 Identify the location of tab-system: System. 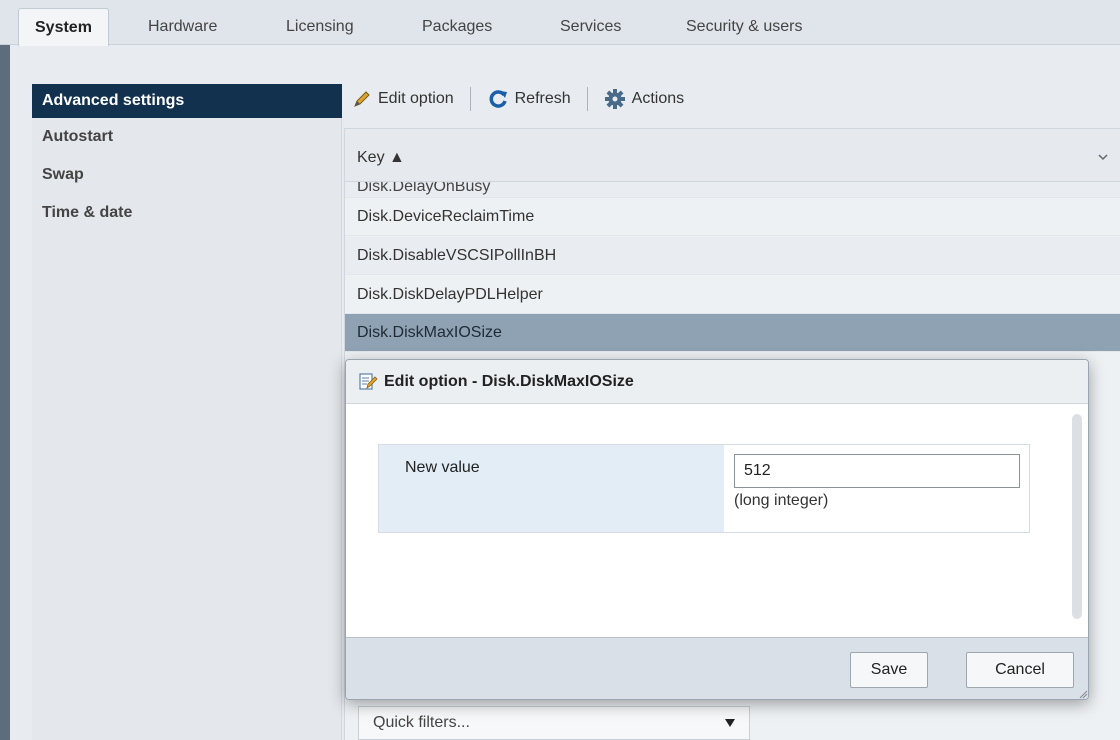
(63, 27).